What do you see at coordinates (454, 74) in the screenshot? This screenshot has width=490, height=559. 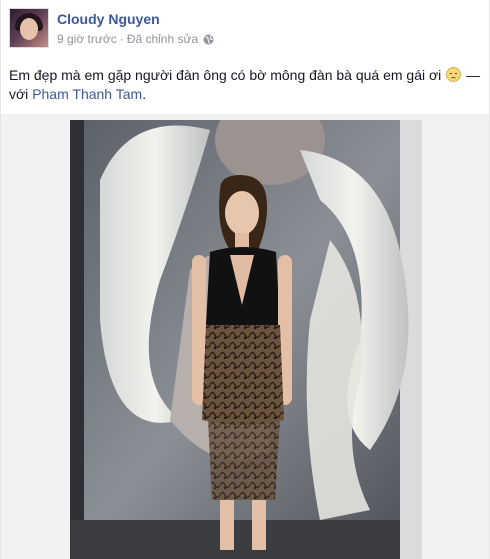 I see `disappointed-face-icon` at bounding box center [454, 74].